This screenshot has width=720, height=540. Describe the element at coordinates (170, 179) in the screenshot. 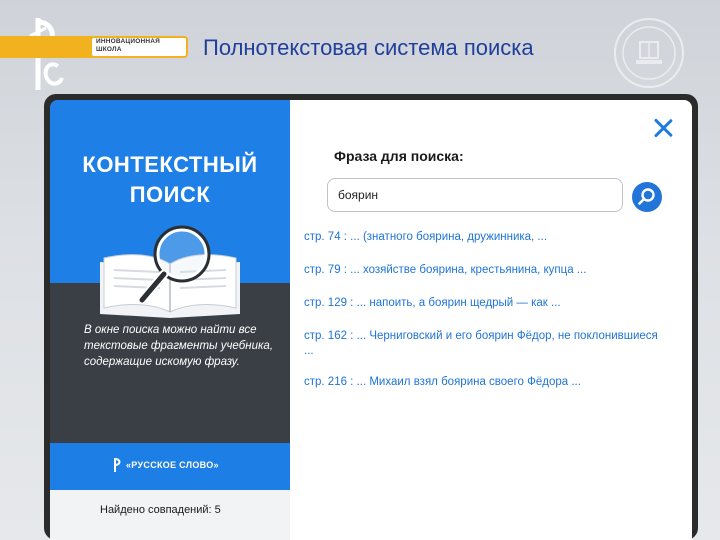

I see `promo-title: КОНТЕКСТНЫЙ ПОИСК` at that location.